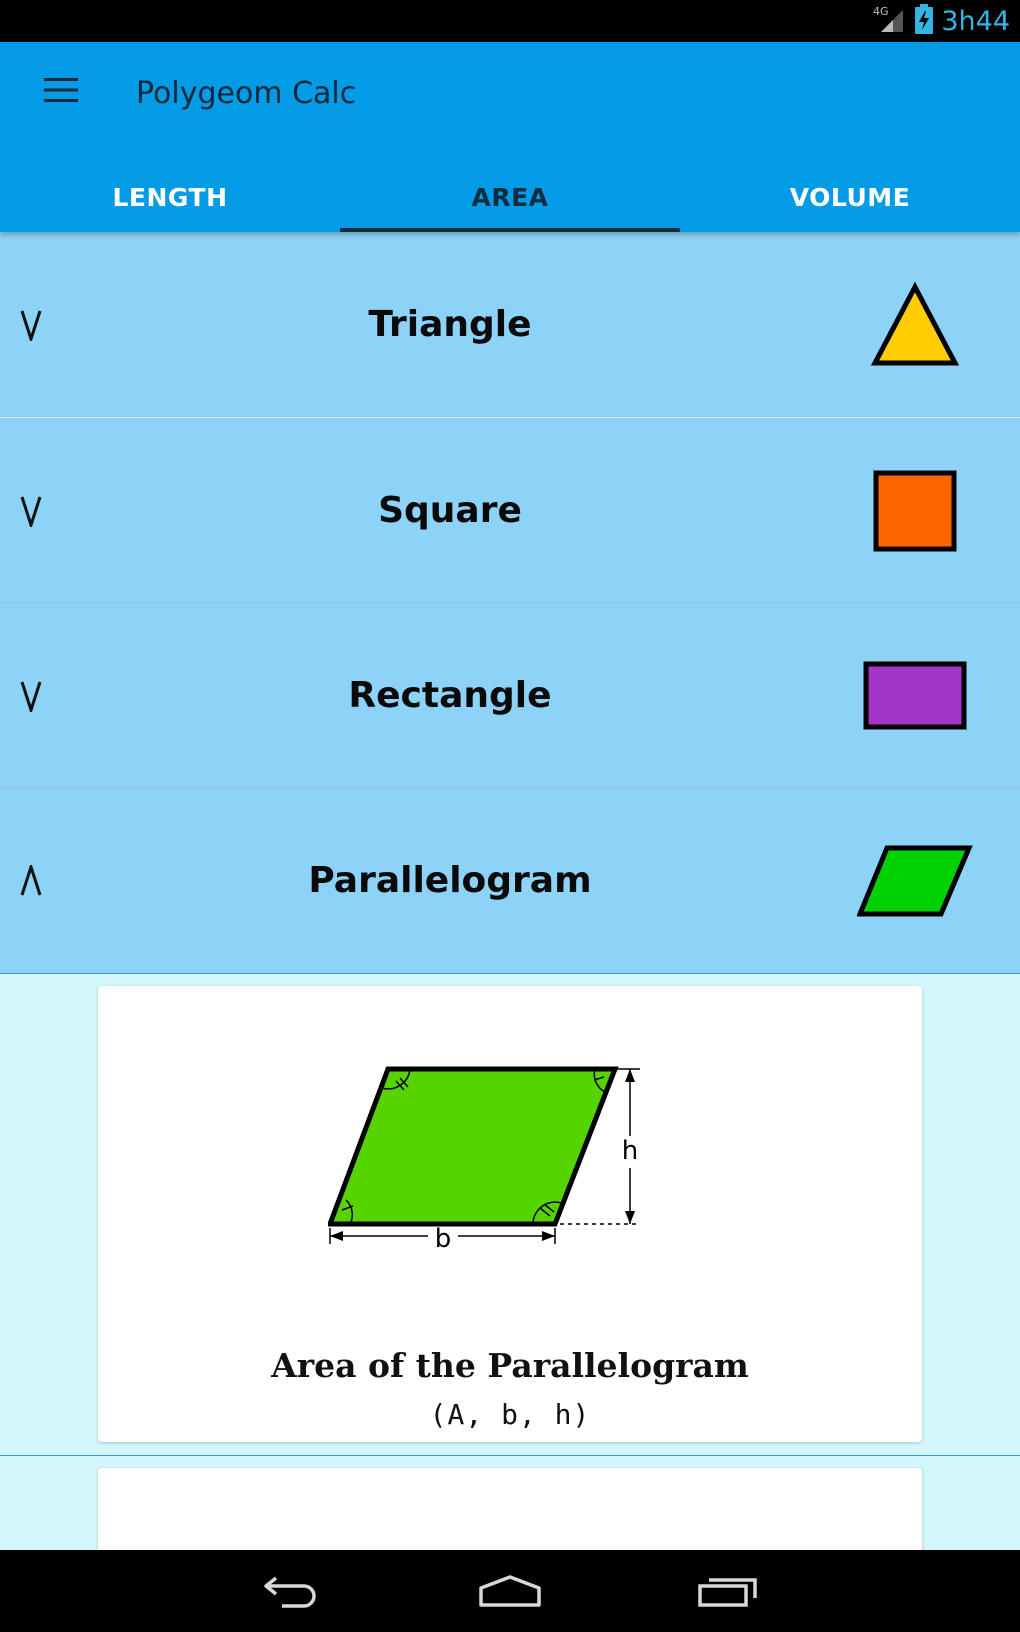  Describe the element at coordinates (915, 695) in the screenshot. I see `rectangle-icon` at that location.